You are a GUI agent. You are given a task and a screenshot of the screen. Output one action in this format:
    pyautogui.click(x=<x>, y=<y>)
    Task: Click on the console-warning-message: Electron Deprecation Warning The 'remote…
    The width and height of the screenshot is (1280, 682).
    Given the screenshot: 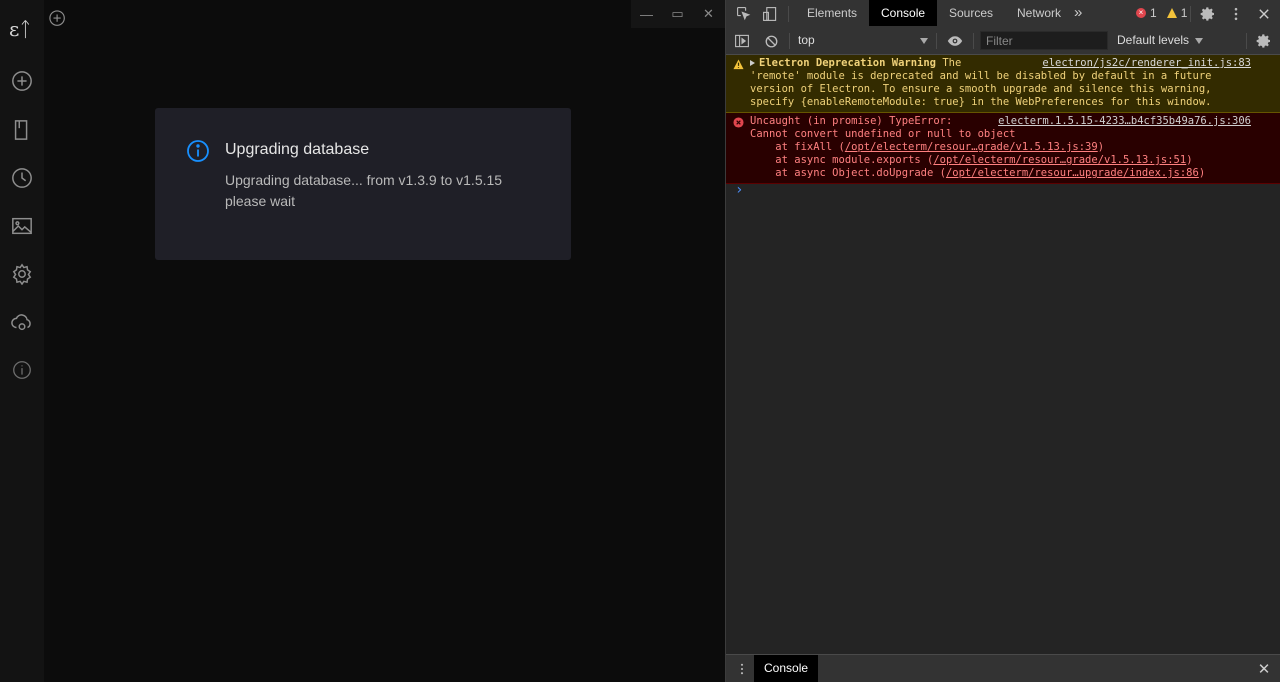 What is the action you would take?
    pyautogui.click(x=1003, y=84)
    